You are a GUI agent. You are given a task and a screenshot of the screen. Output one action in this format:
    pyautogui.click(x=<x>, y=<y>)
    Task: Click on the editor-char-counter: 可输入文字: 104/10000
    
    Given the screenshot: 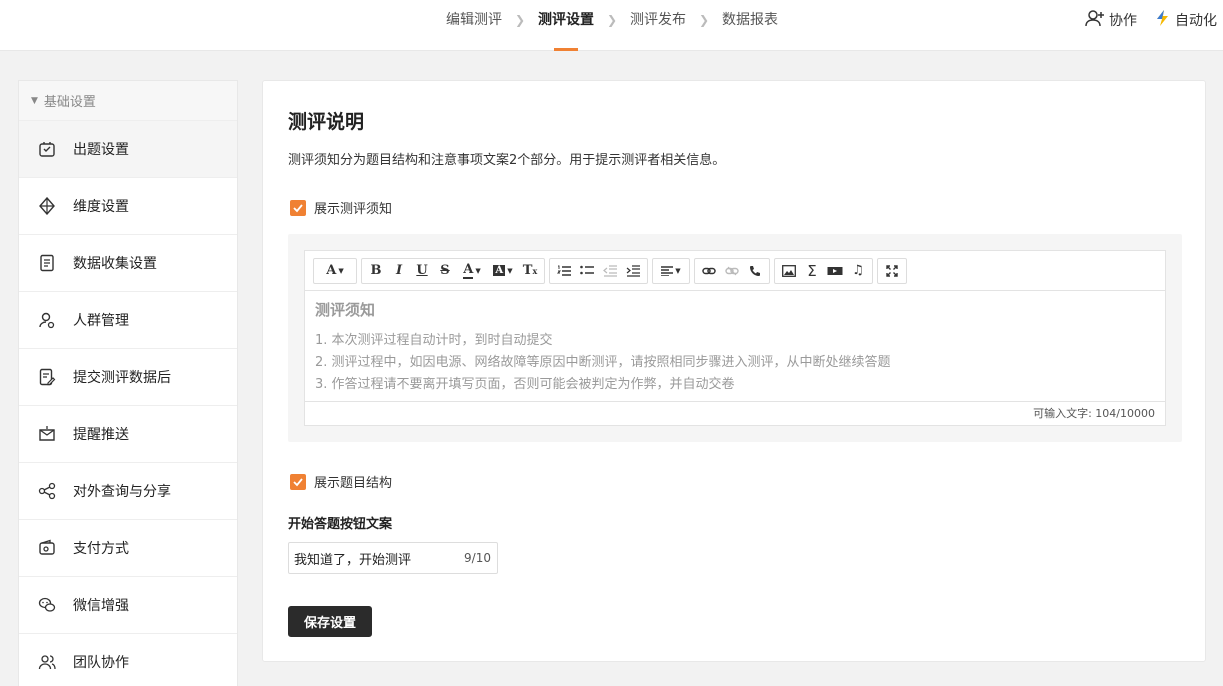 What is the action you would take?
    pyautogui.click(x=735, y=413)
    